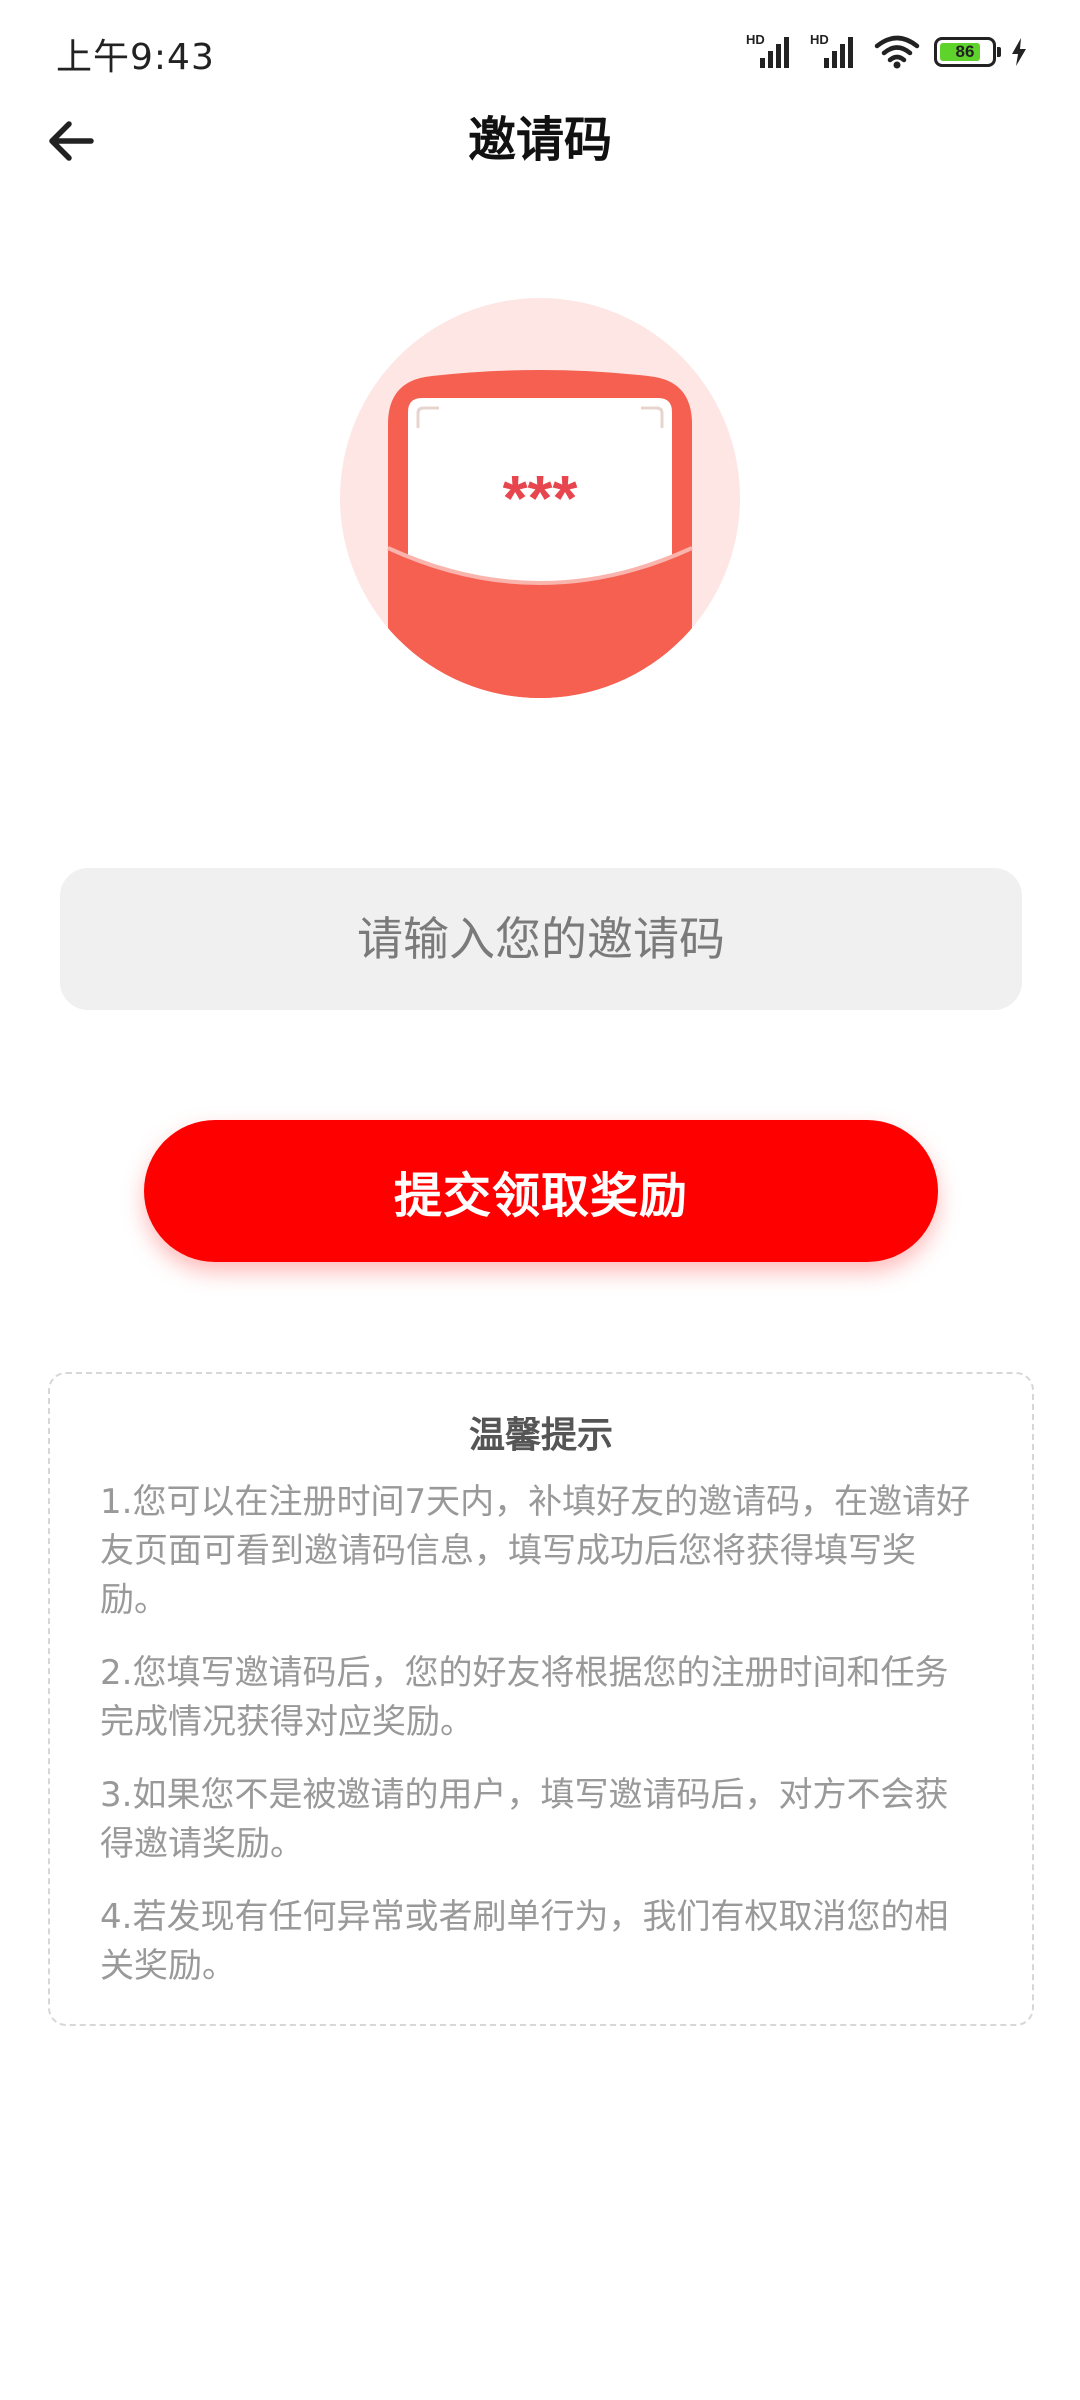 The image size is (1080, 2400). Describe the element at coordinates (541, 1191) in the screenshot. I see `submit-reward-button: 提交领取奖励` at that location.